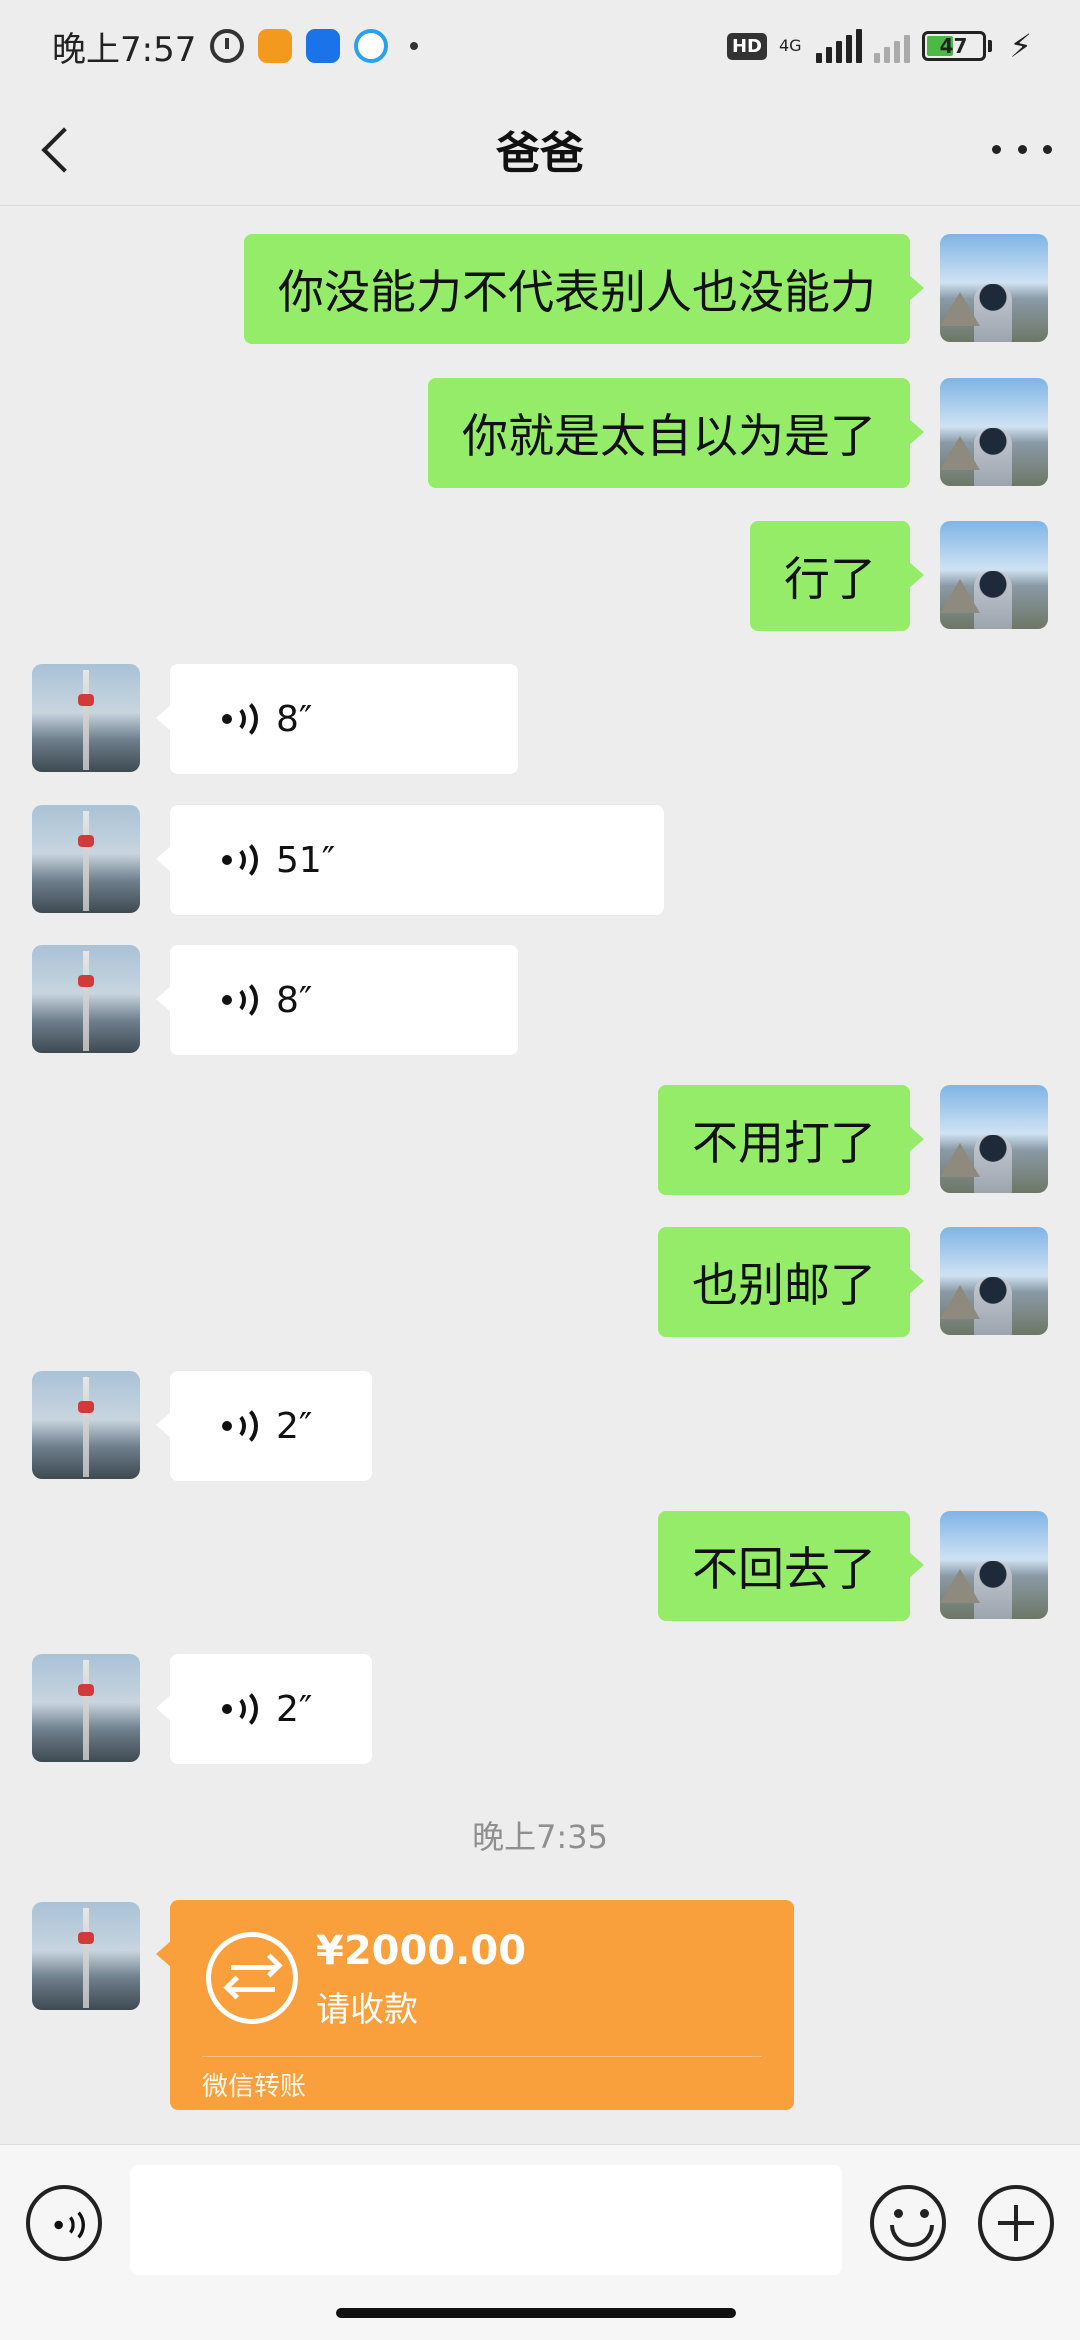  Describe the element at coordinates (540, 46) in the screenshot. I see `status-bar: 晚上7:57 HD 4G 47 ⚡` at that location.